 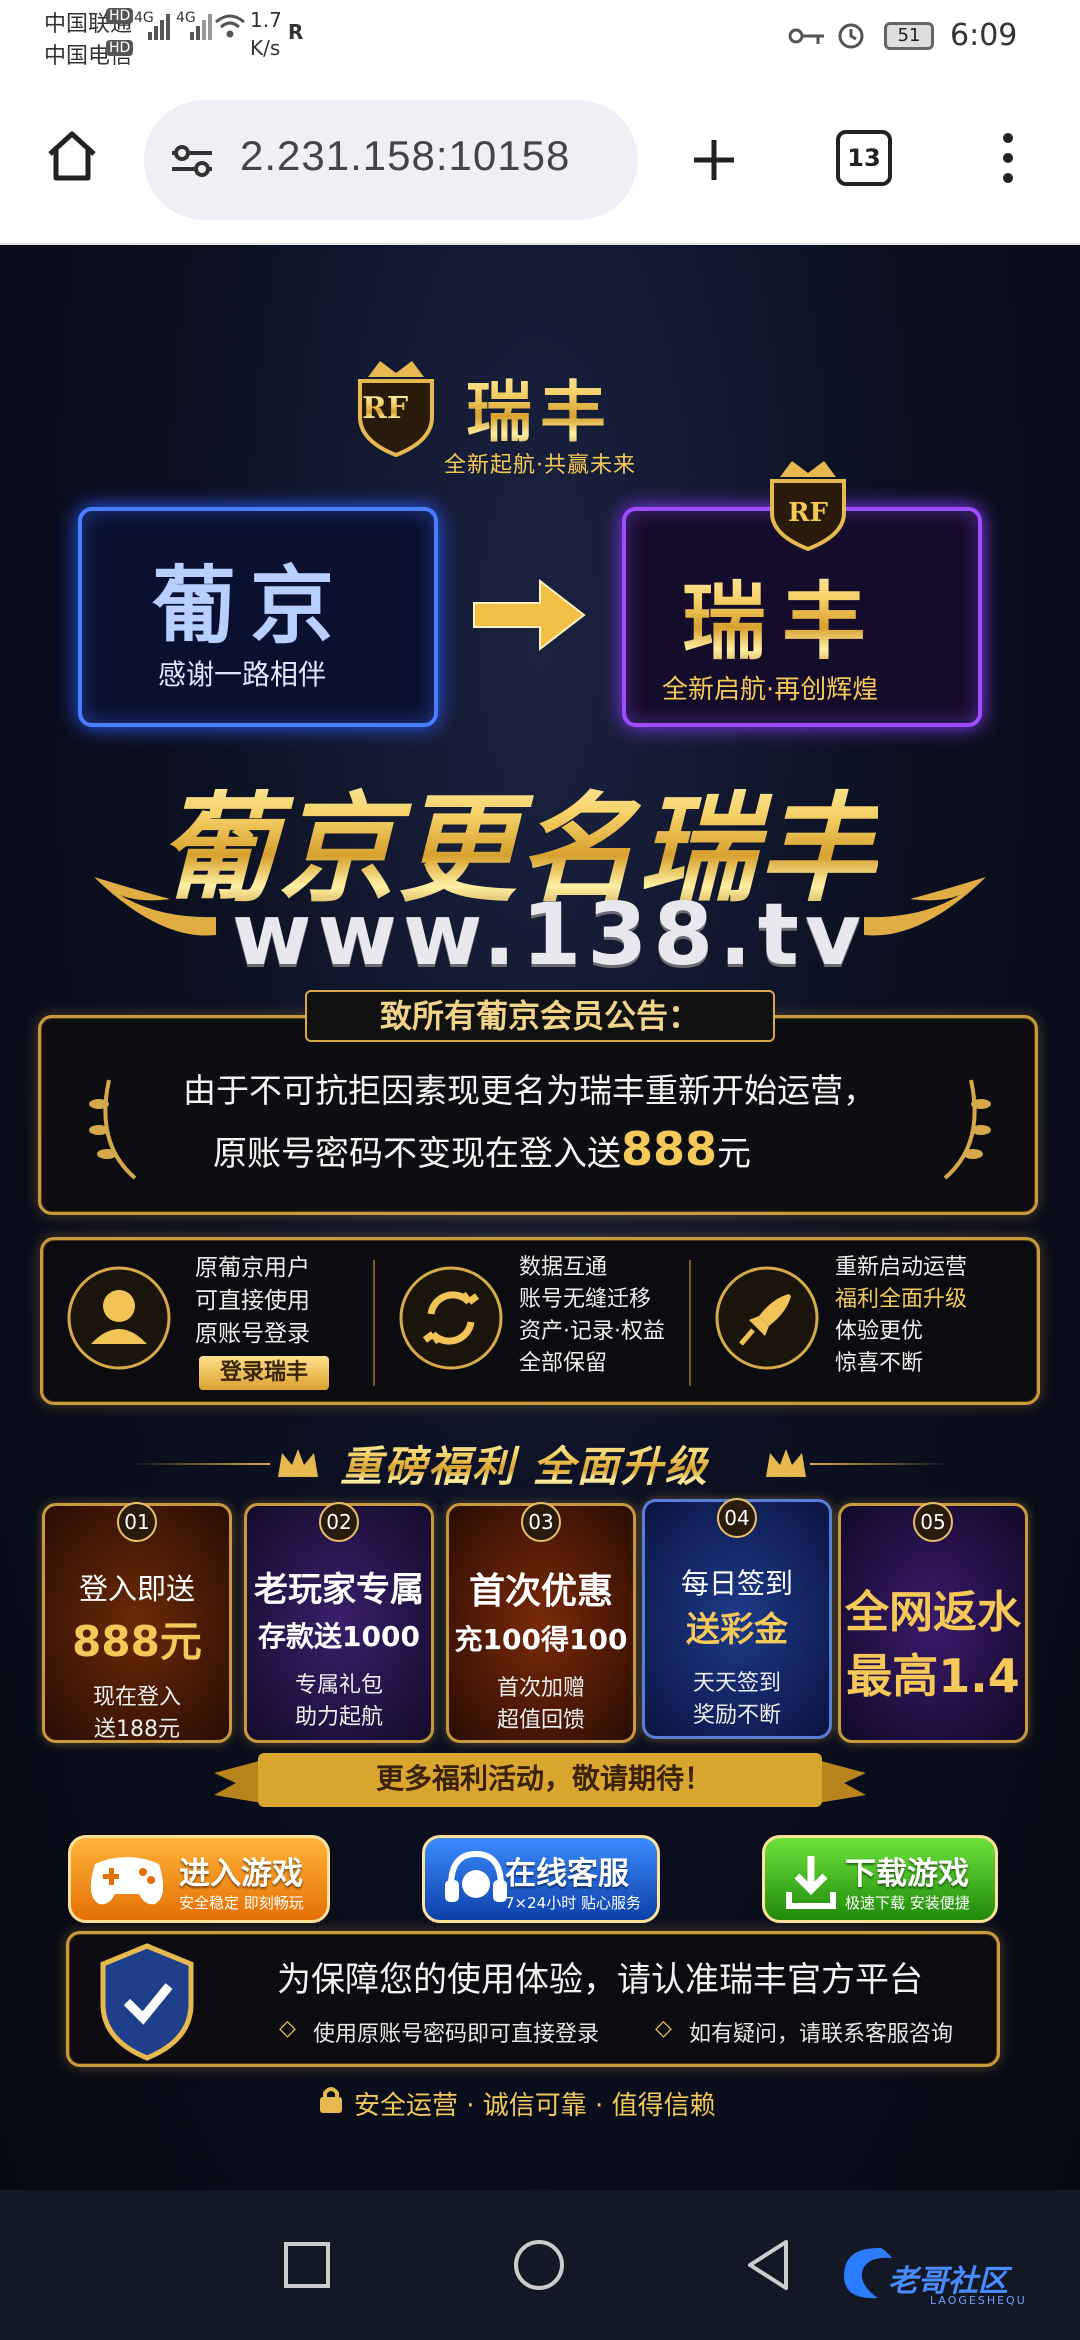 What do you see at coordinates (736, 1683) in the screenshot?
I see `card-detail: 天天签到` at bounding box center [736, 1683].